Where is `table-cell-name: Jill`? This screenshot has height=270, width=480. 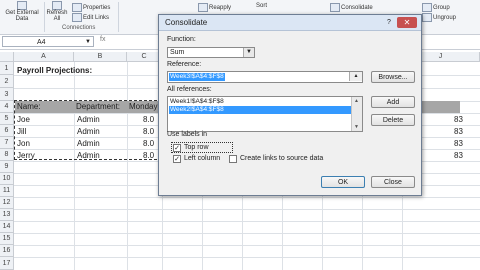
table-cell-name: Jill is located at coordinates (21, 131).